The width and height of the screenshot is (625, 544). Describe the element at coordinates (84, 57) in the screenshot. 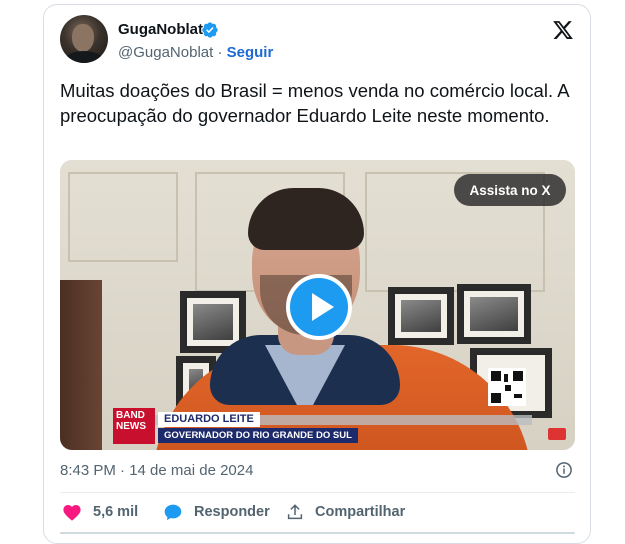

I see `avatar-shirt` at that location.